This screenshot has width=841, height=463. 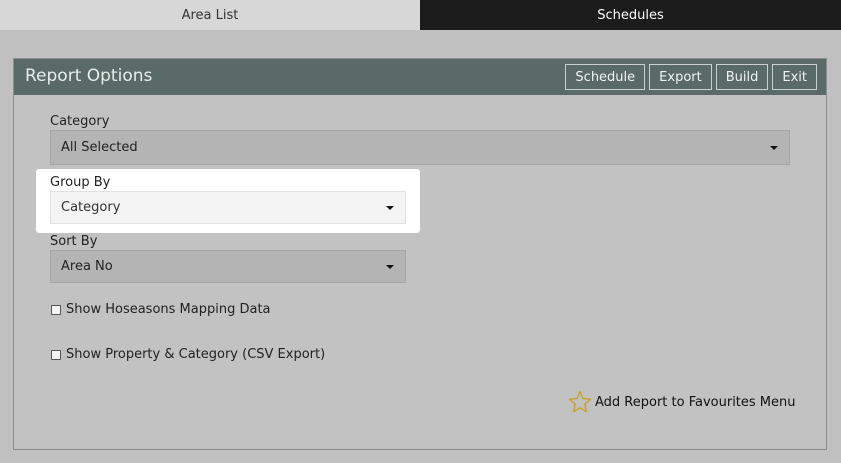 I want to click on tab-bar: Area List Schedules, so click(x=420, y=15).